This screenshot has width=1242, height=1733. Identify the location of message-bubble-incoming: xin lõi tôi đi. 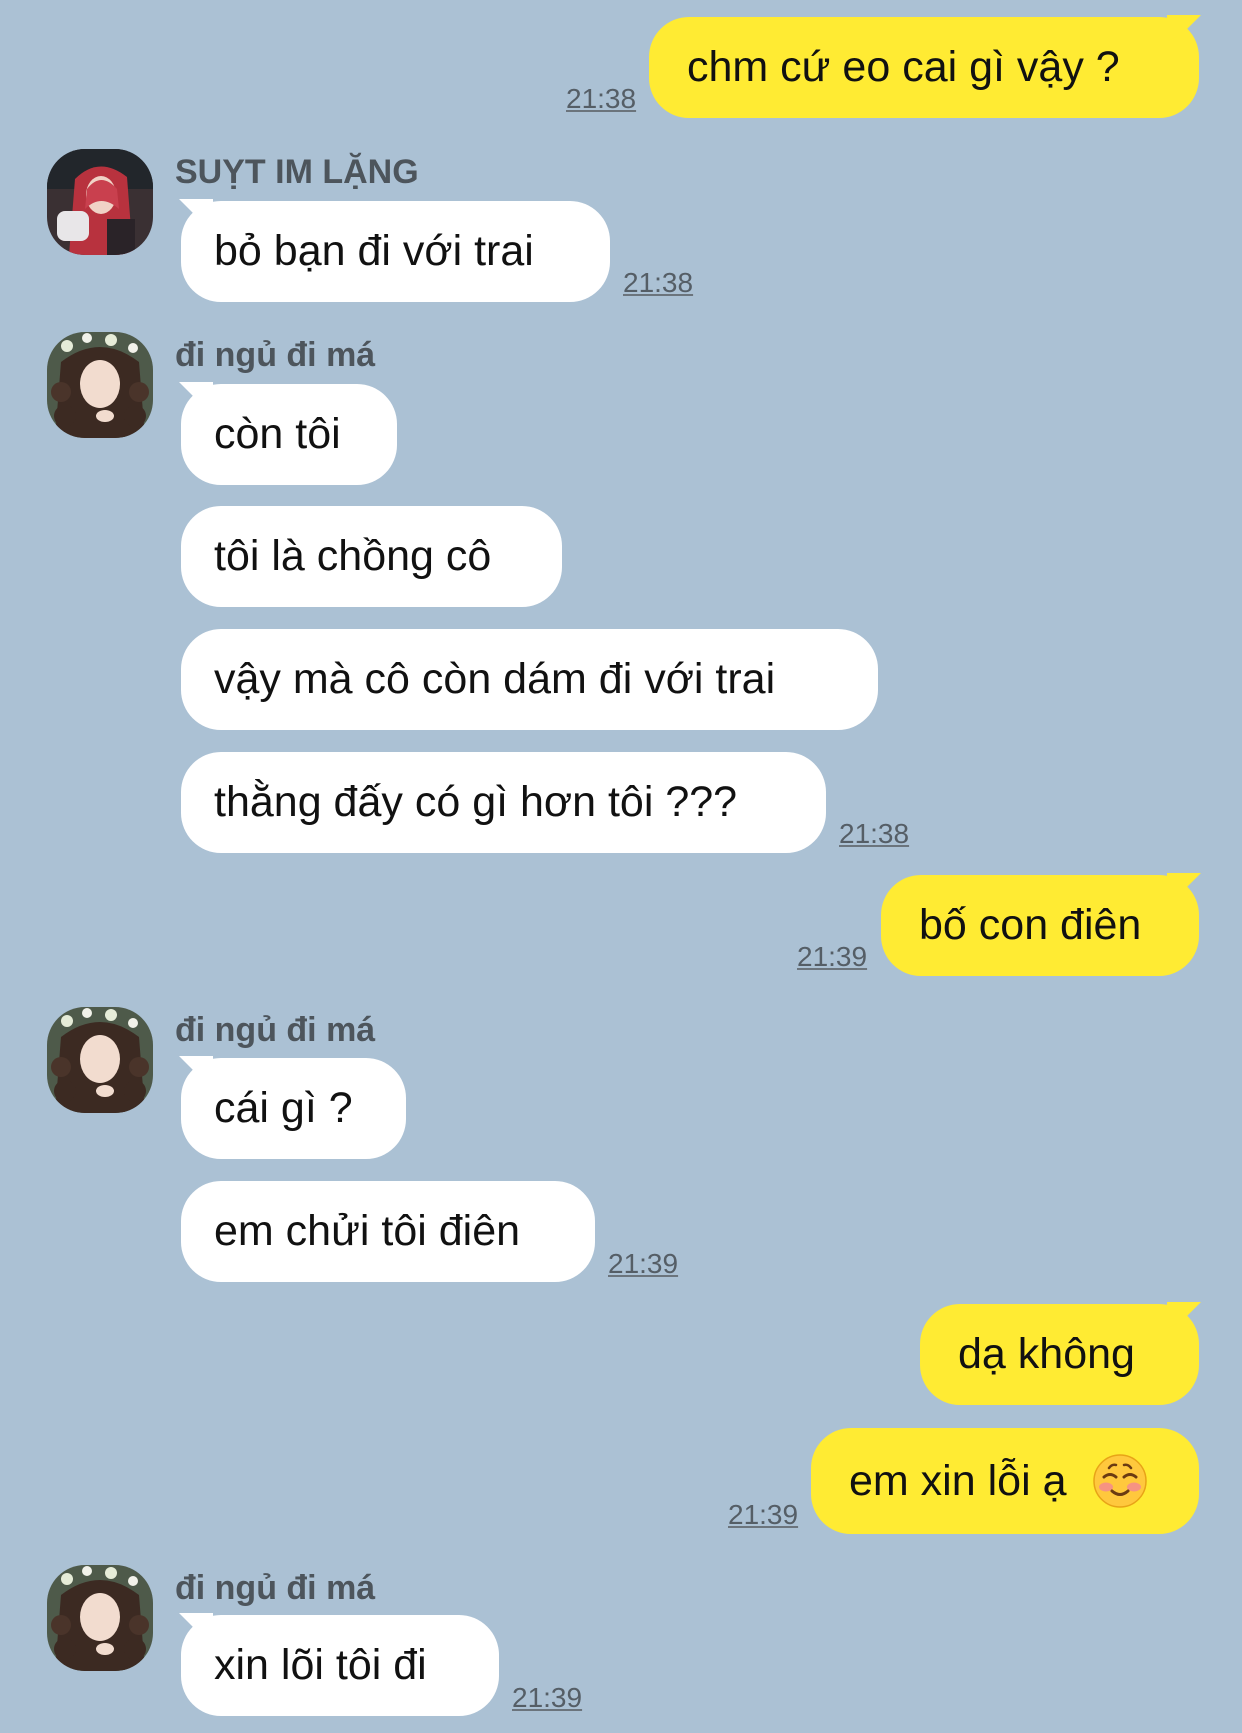
(339, 1664).